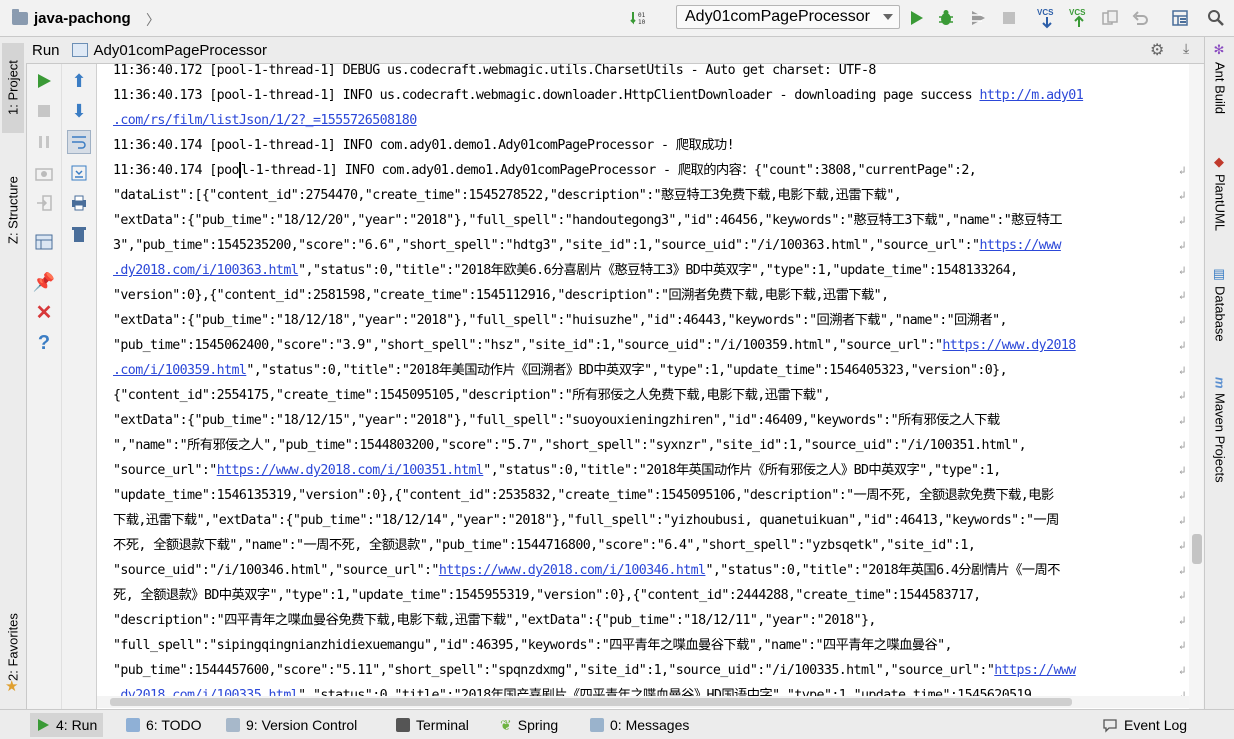 The width and height of the screenshot is (1234, 739). I want to click on tab-maven-projects-label: Maven Projects, so click(1220, 437).